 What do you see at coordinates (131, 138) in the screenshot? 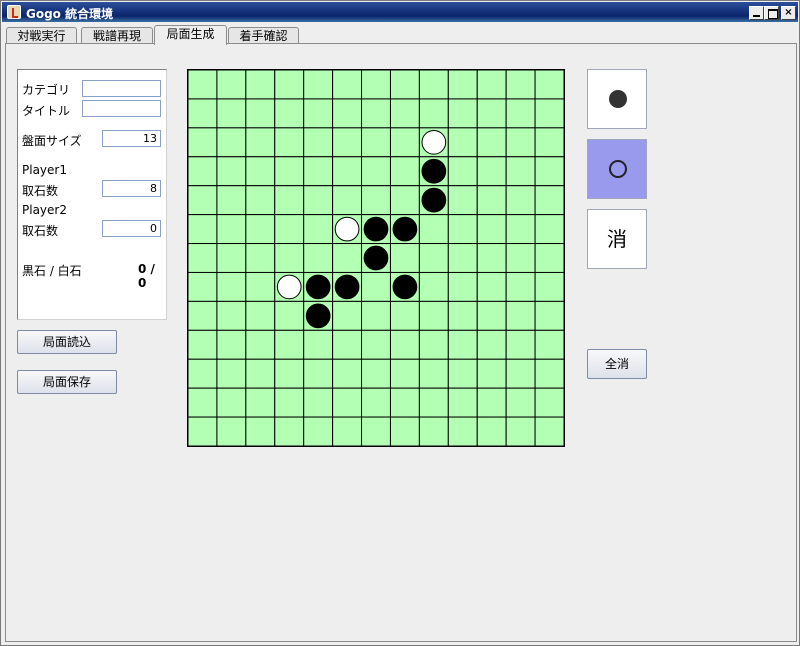
I see `board-size-input: 13` at bounding box center [131, 138].